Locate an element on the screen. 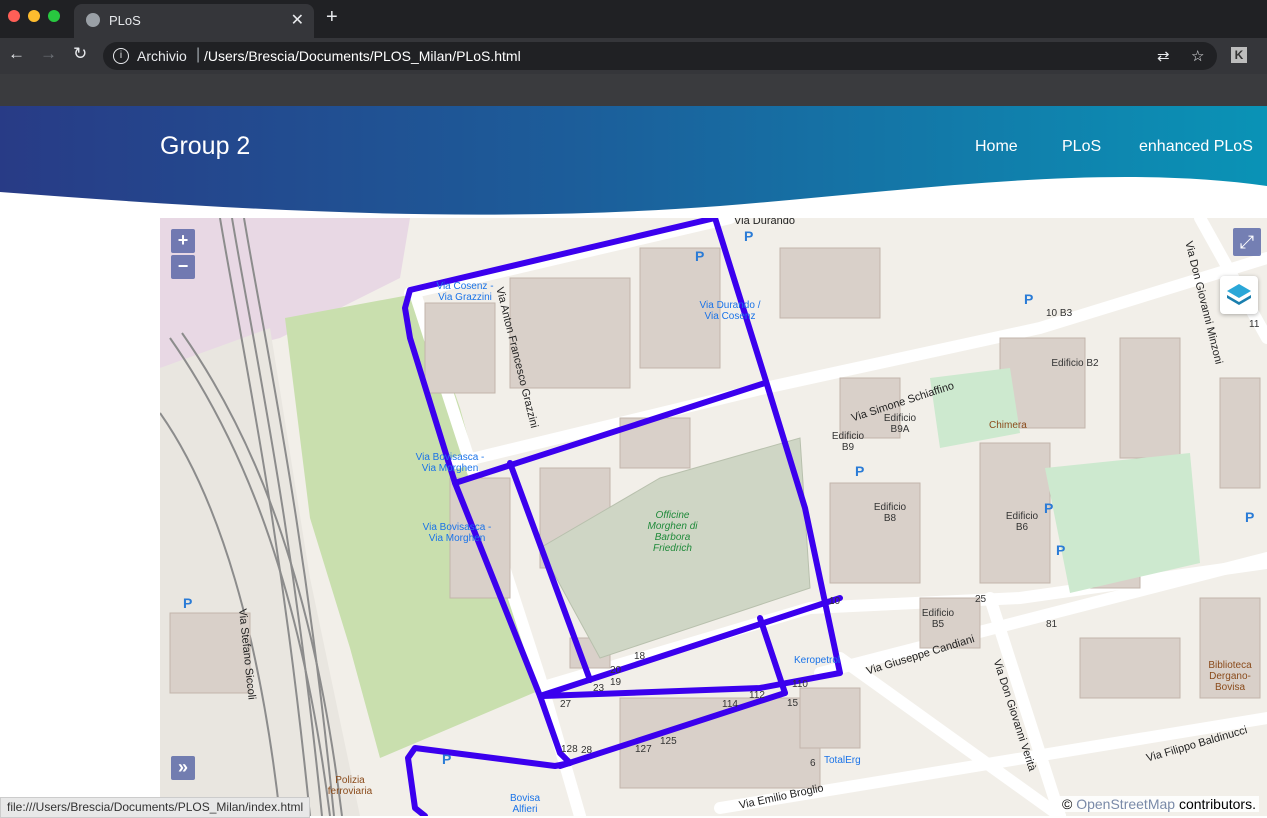 The height and width of the screenshot is (818, 1267). house-number: 27 is located at coordinates (566, 704).